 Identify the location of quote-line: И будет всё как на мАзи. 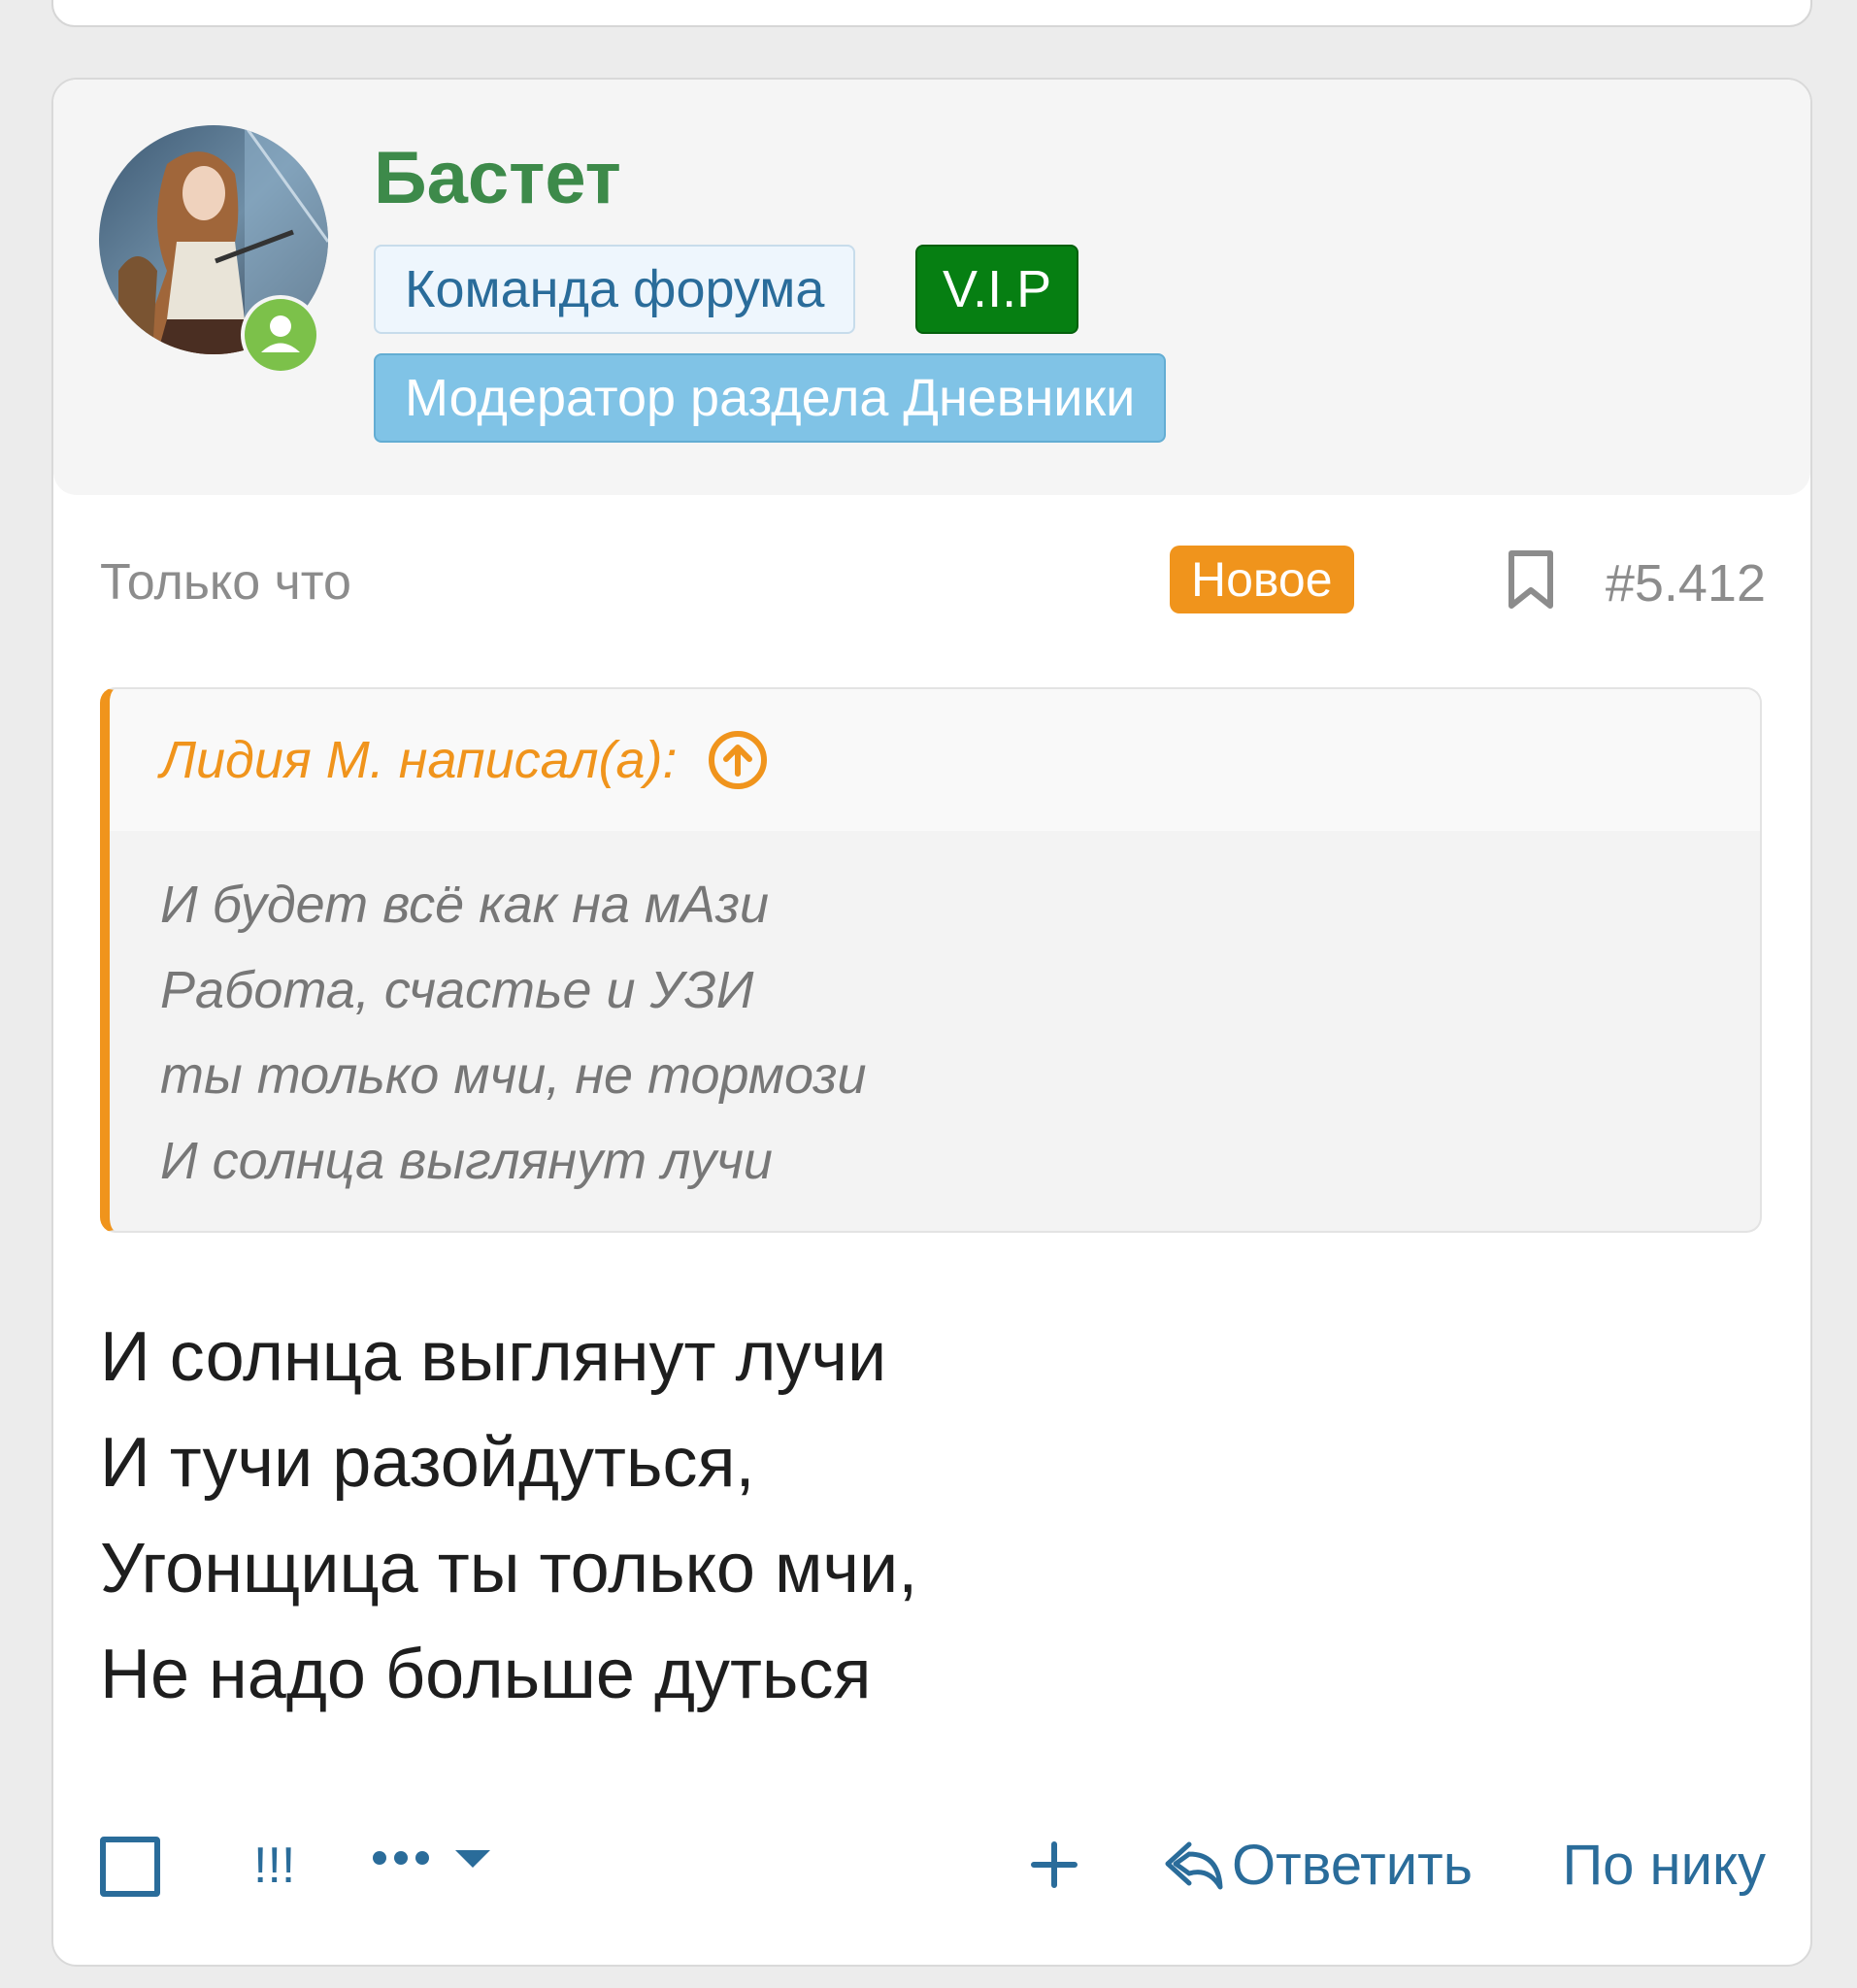
(465, 905).